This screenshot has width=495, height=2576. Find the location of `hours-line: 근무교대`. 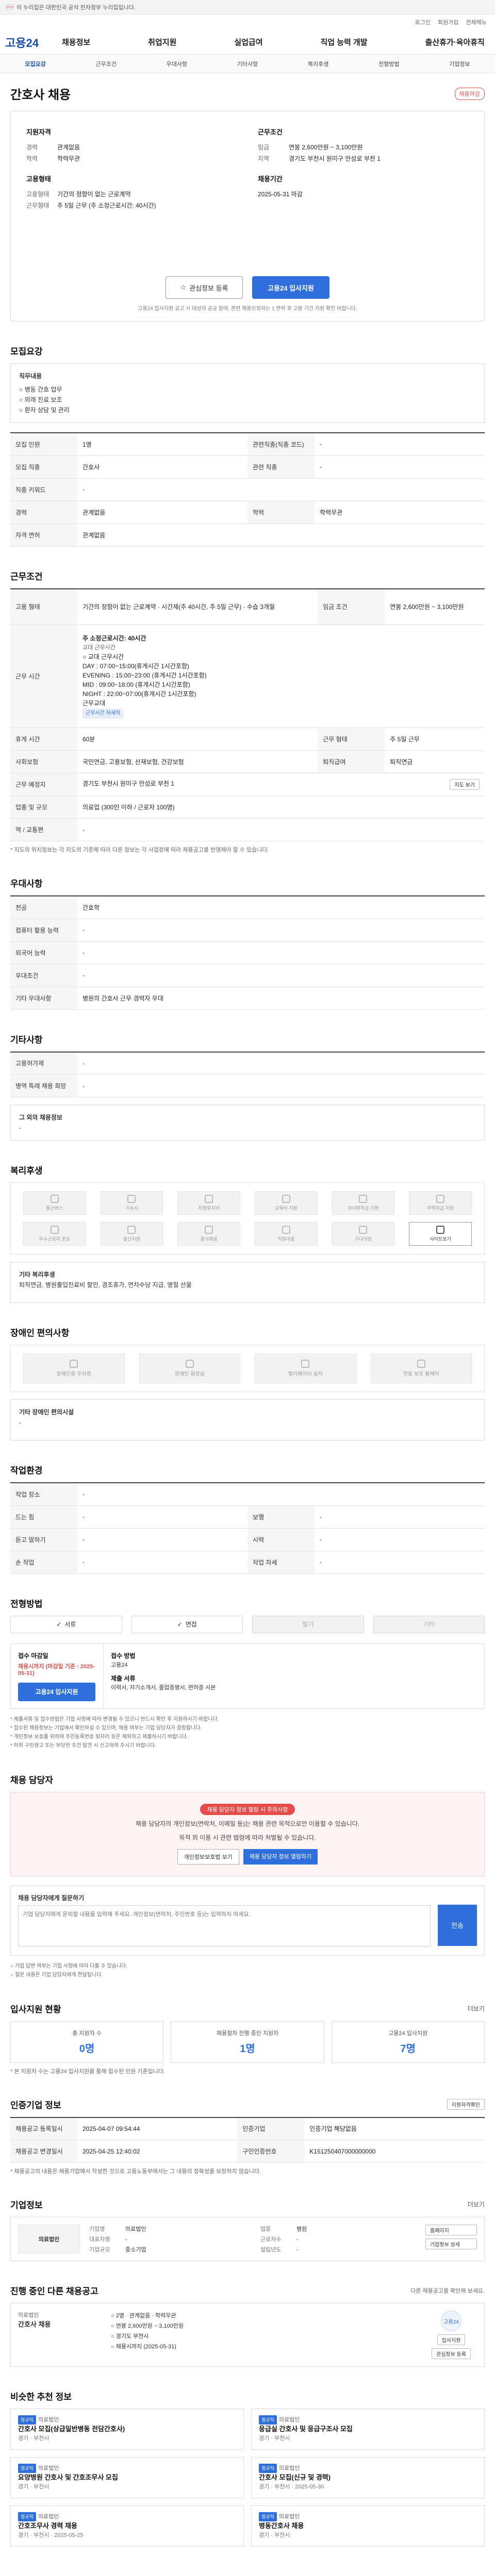

hours-line: 근무교대 is located at coordinates (94, 703).